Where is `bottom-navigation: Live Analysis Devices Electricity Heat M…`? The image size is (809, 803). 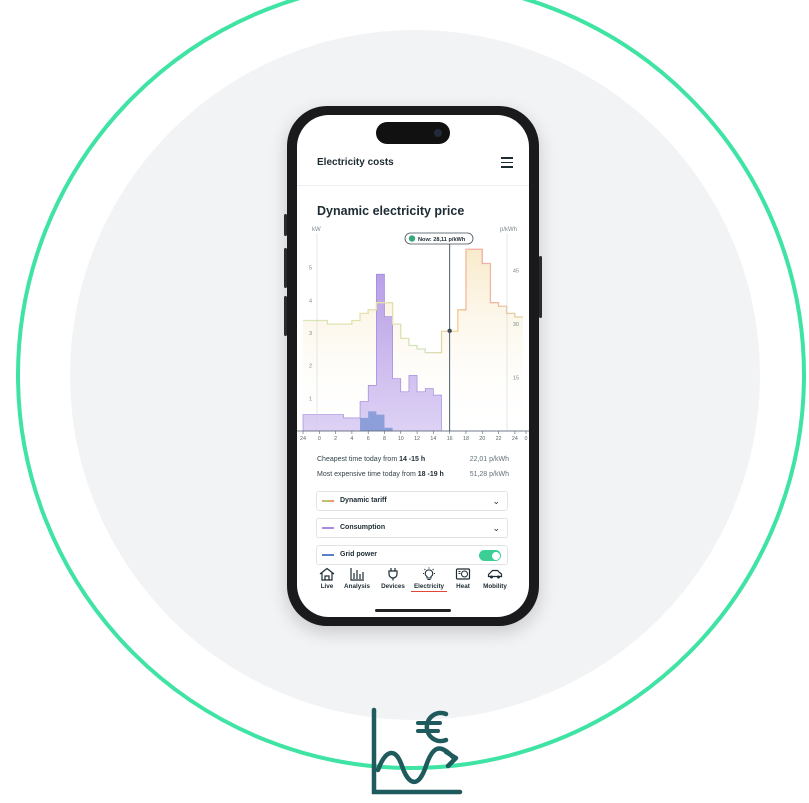 bottom-navigation: Live Analysis Devices Electricity Heat M… is located at coordinates (413, 587).